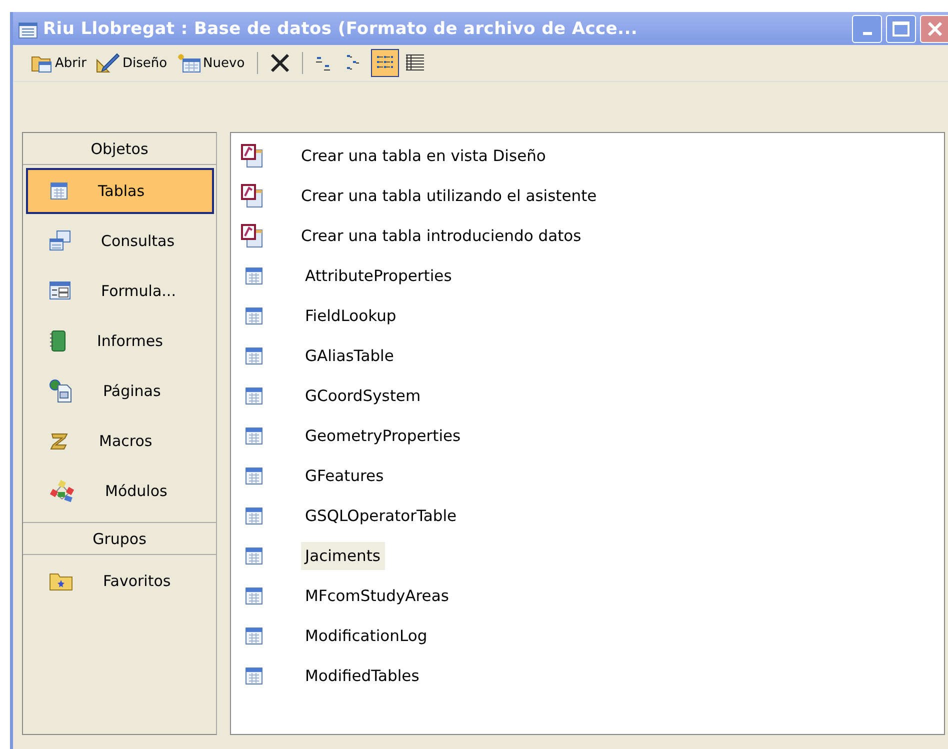  Describe the element at coordinates (211, 63) in the screenshot. I see `toolbar-button: Nuevo` at that location.